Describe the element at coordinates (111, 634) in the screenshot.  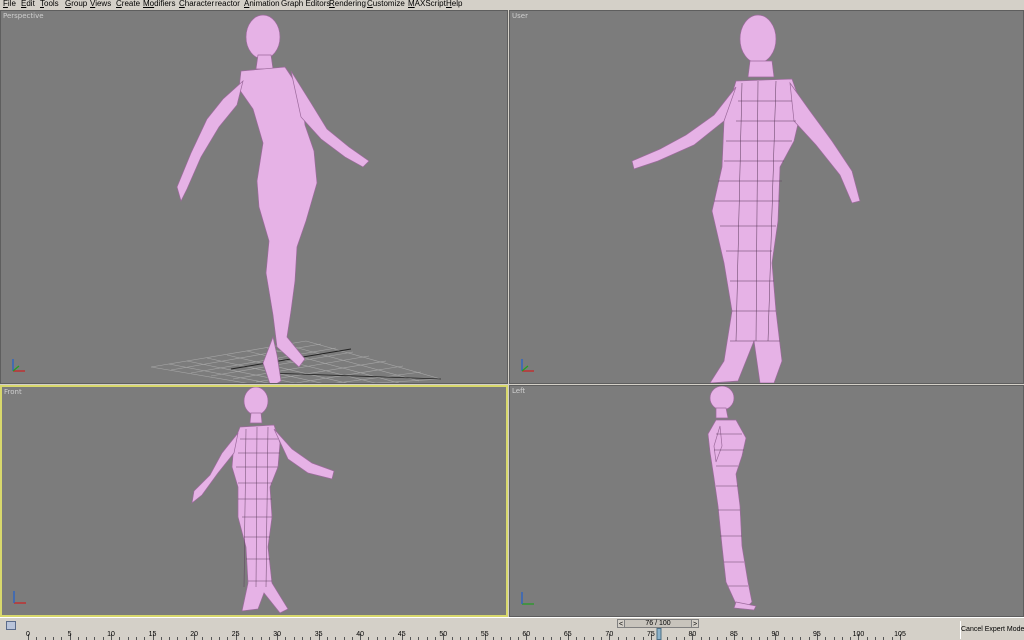
I see `ruler-label: 10` at that location.